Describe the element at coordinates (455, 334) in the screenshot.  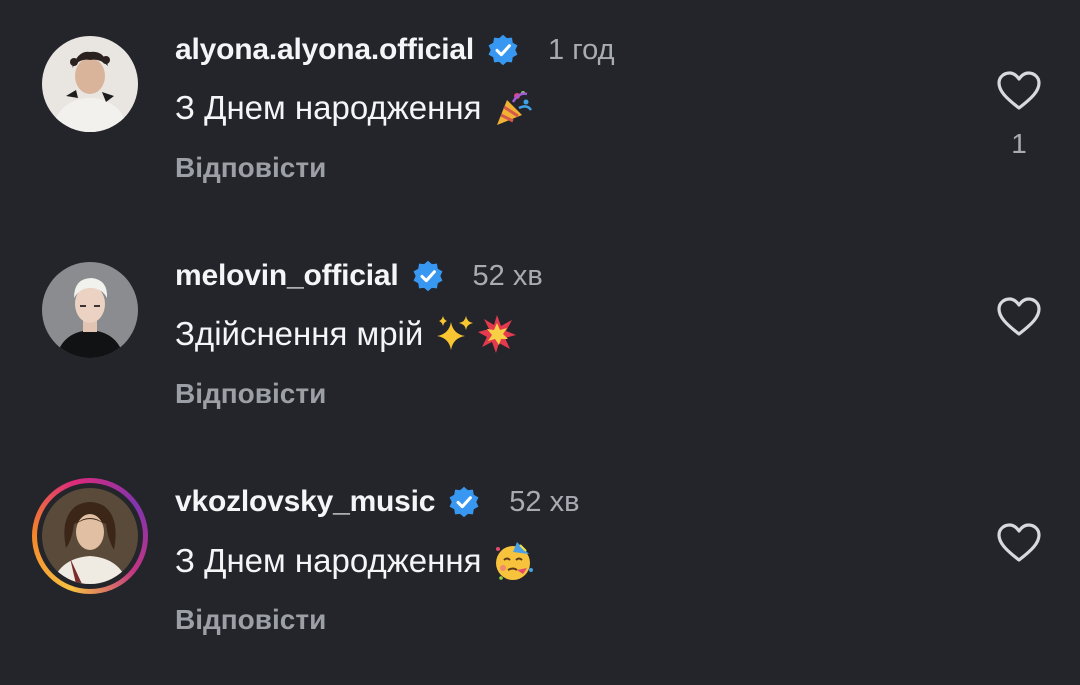
I see `sparkles-icon` at that location.